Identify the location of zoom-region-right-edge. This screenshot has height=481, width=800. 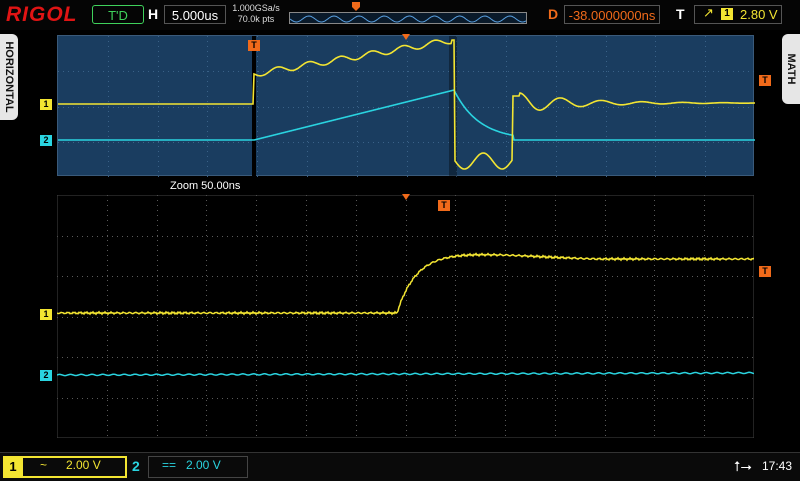
(453, 106).